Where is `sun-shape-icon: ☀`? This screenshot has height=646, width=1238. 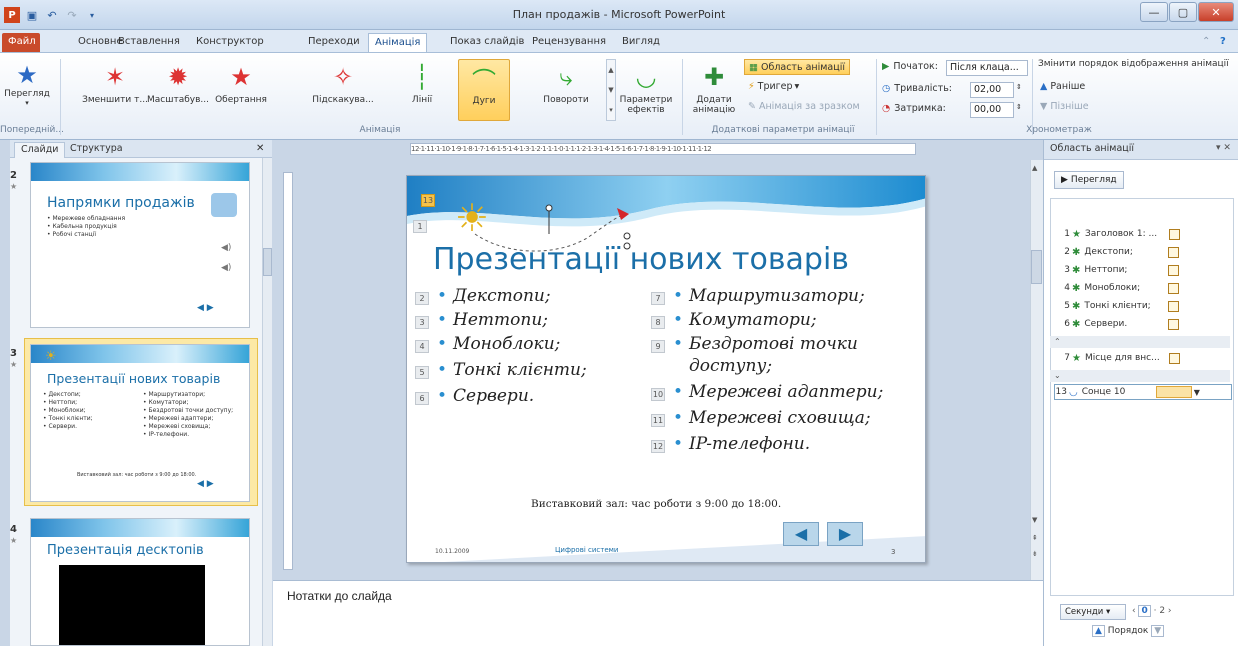
sun-shape-icon: ☀ is located at coordinates (472, 218).